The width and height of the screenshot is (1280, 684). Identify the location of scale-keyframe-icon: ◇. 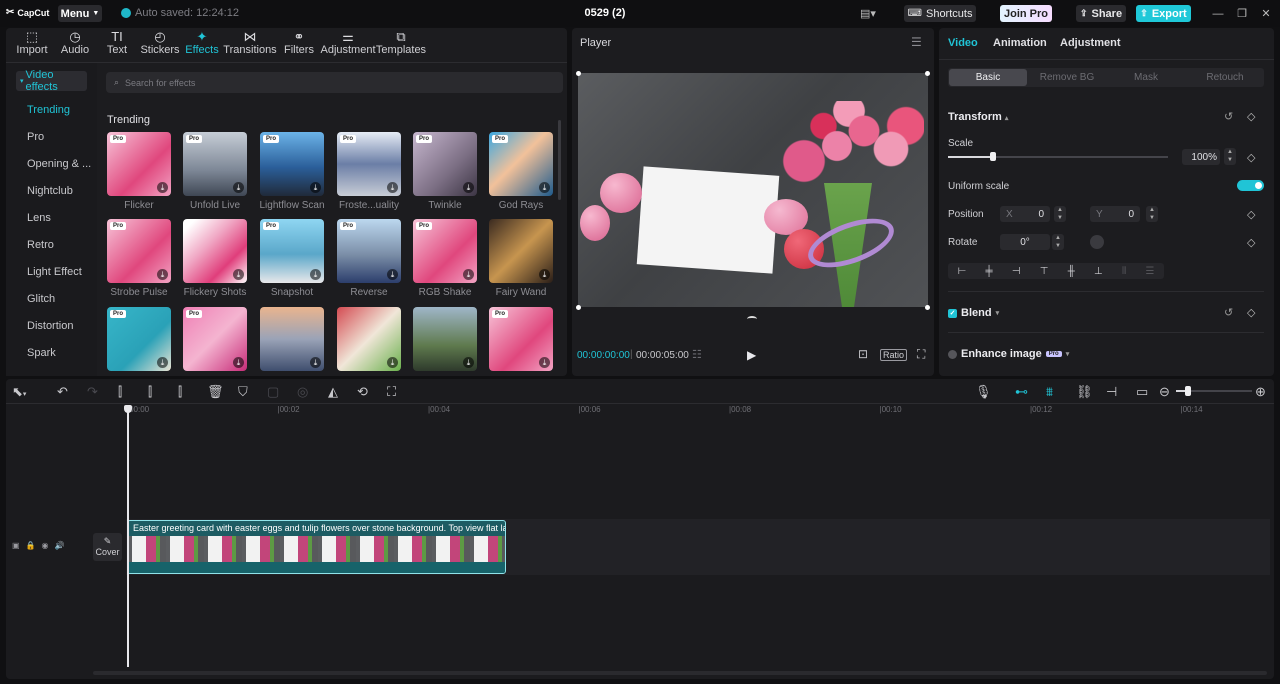
(1251, 157).